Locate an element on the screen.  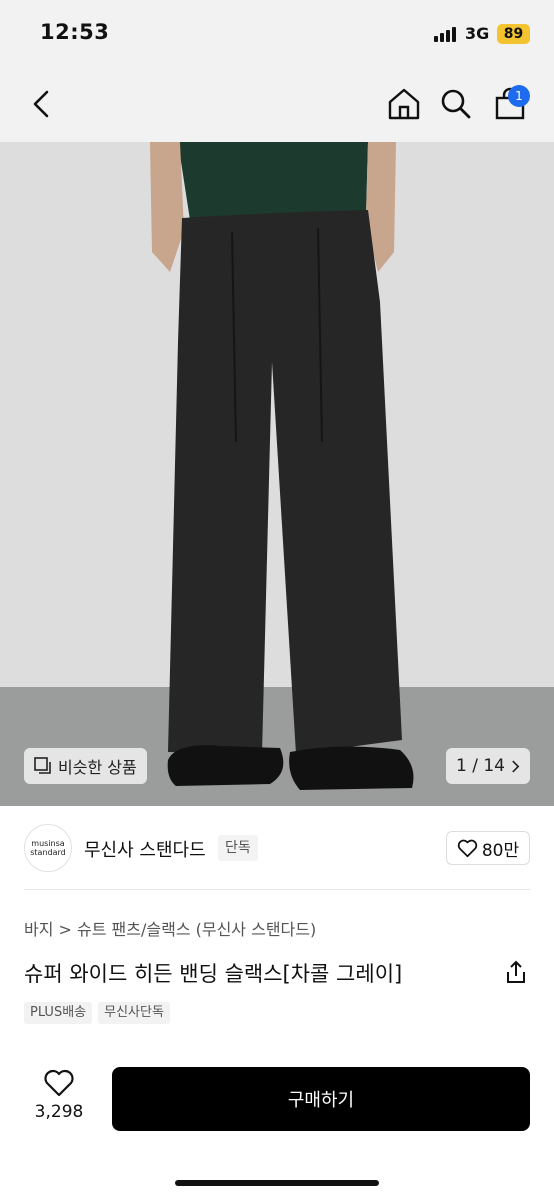
home-button is located at coordinates (404, 104).